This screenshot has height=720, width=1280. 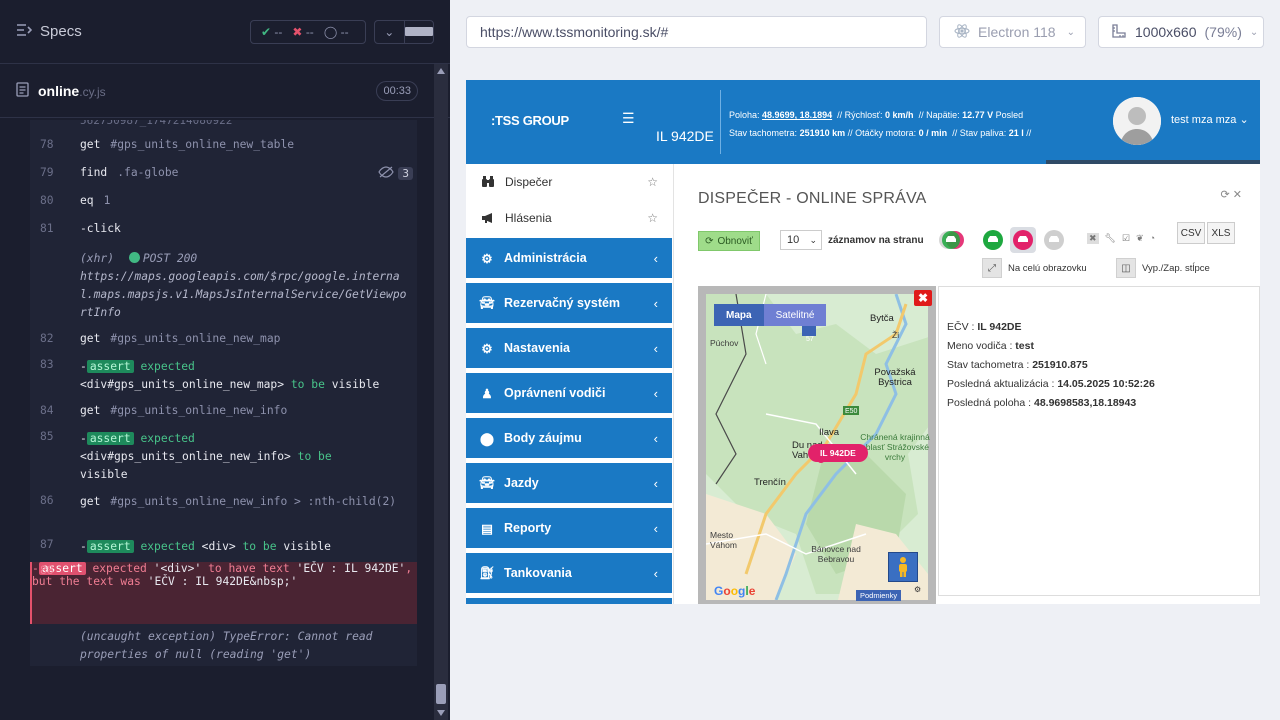 What do you see at coordinates (822, 133) in the screenshot?
I see `tacho-value: 251910 km` at bounding box center [822, 133].